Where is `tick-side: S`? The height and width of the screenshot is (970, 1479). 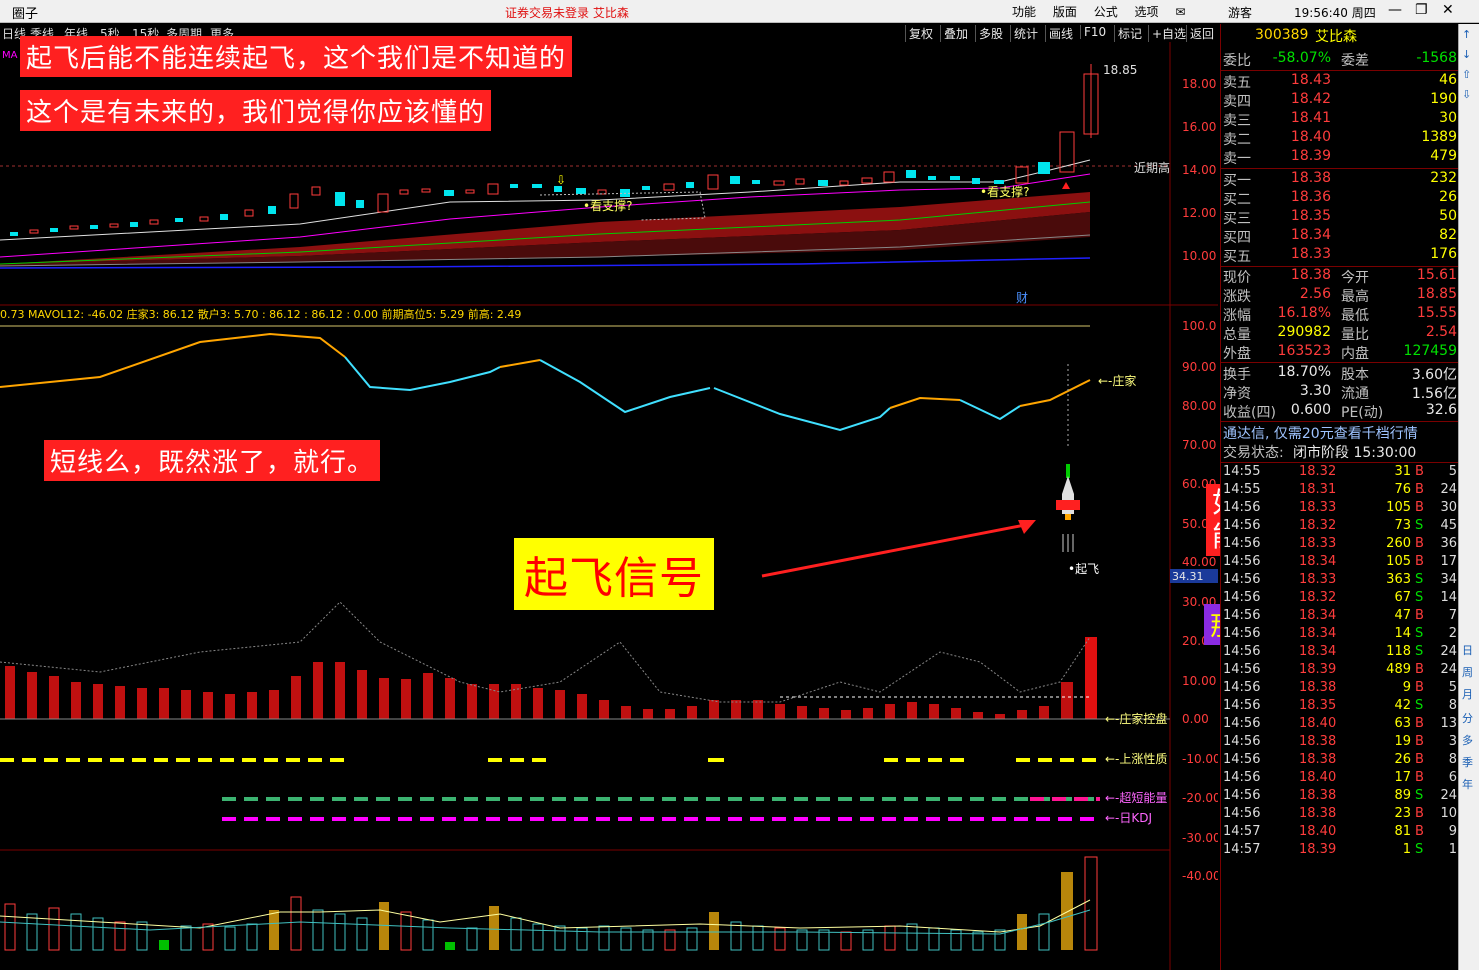
tick-side: S is located at coordinates (1419, 597).